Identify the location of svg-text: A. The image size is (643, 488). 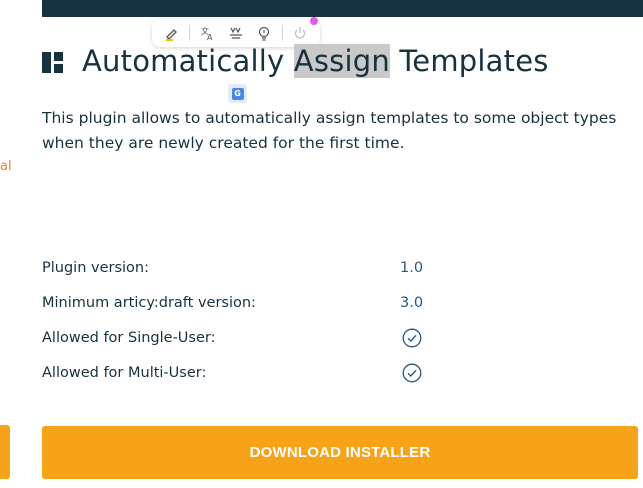
(210, 37).